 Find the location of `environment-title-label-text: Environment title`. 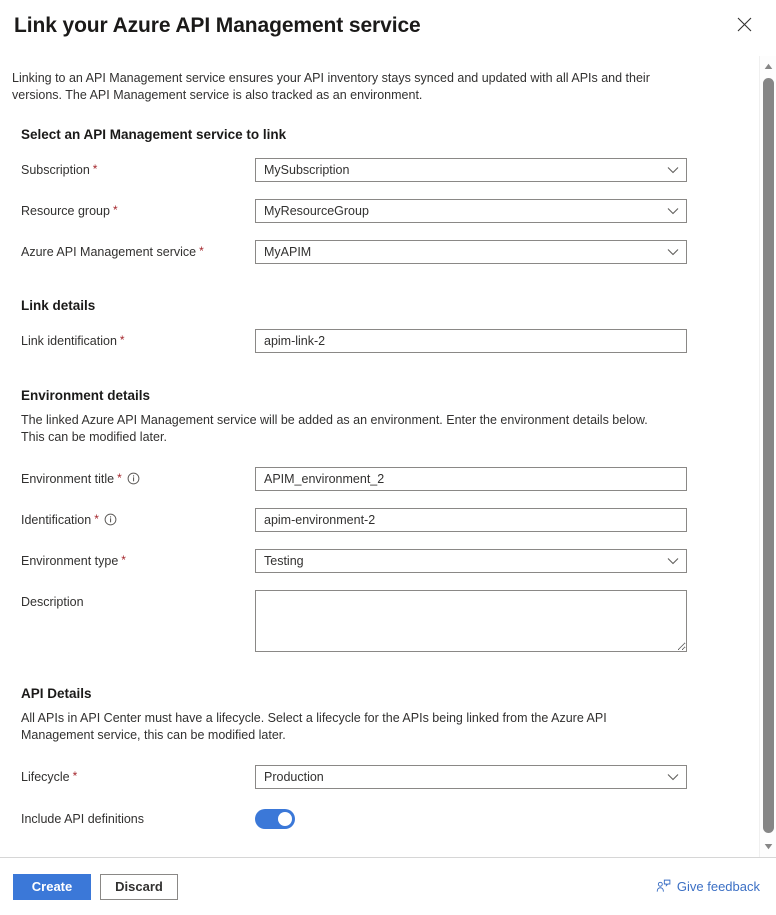

environment-title-label-text: Environment title is located at coordinates (68, 479).